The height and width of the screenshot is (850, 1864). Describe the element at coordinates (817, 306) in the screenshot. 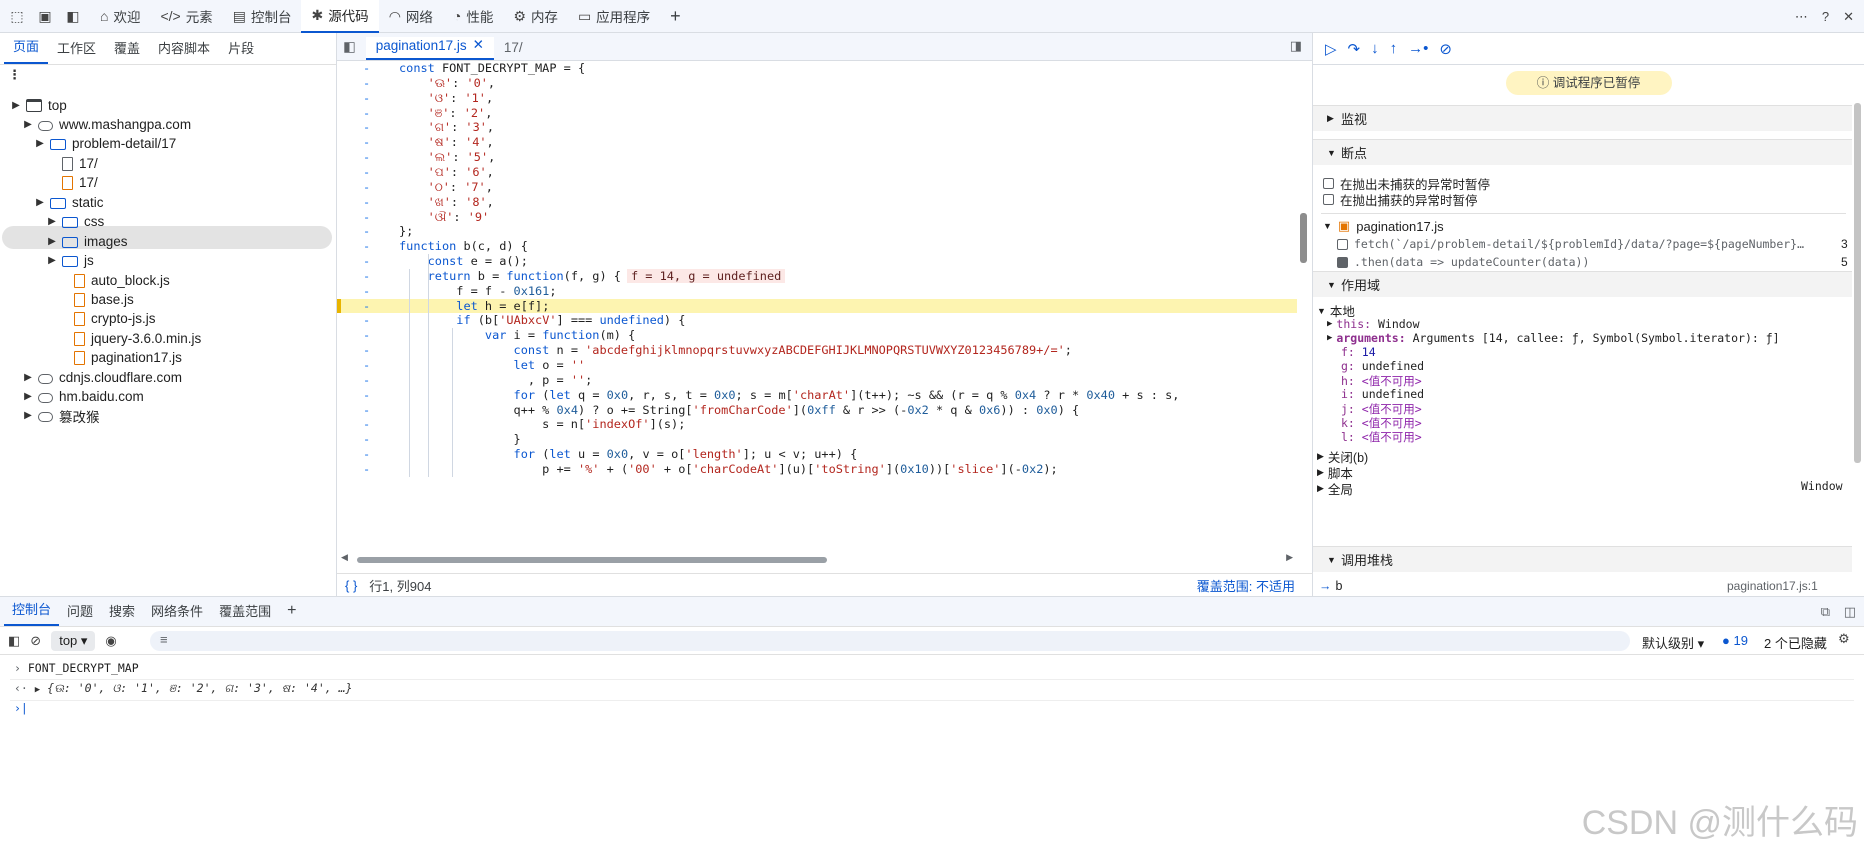

I see `code-line: - let h = e[f];` at that location.